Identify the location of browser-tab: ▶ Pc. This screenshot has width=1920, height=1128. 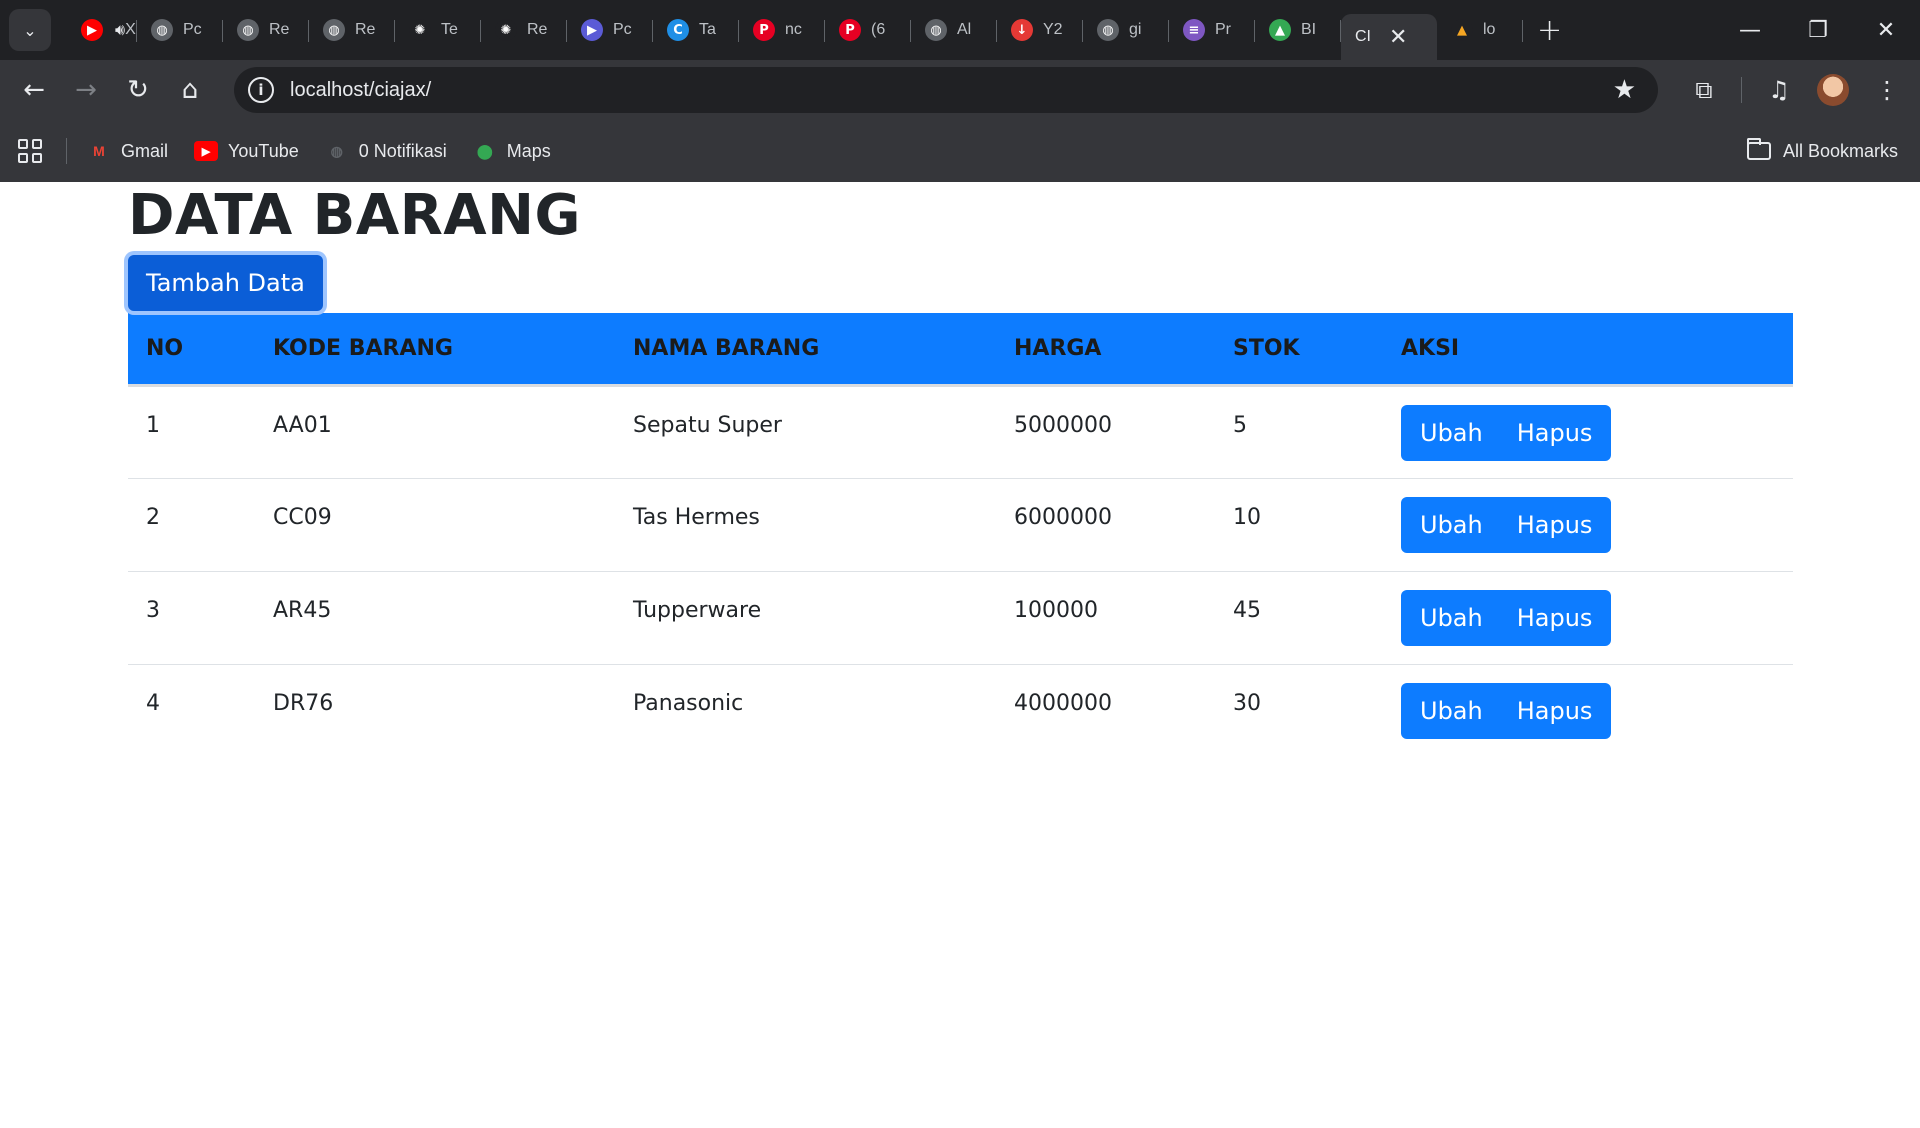
(610, 30).